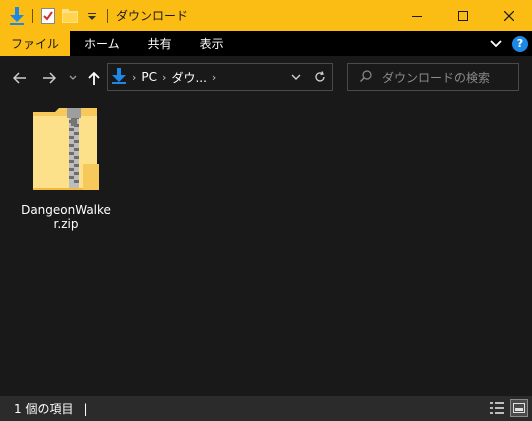  I want to click on title-separator, so click(107, 15).